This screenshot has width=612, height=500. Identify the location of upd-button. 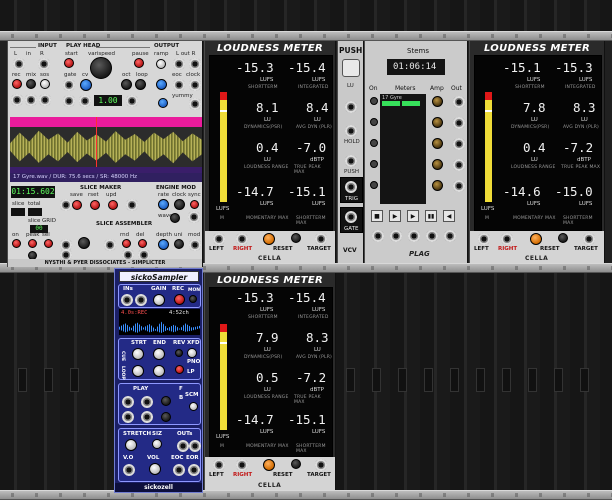
(113, 205).